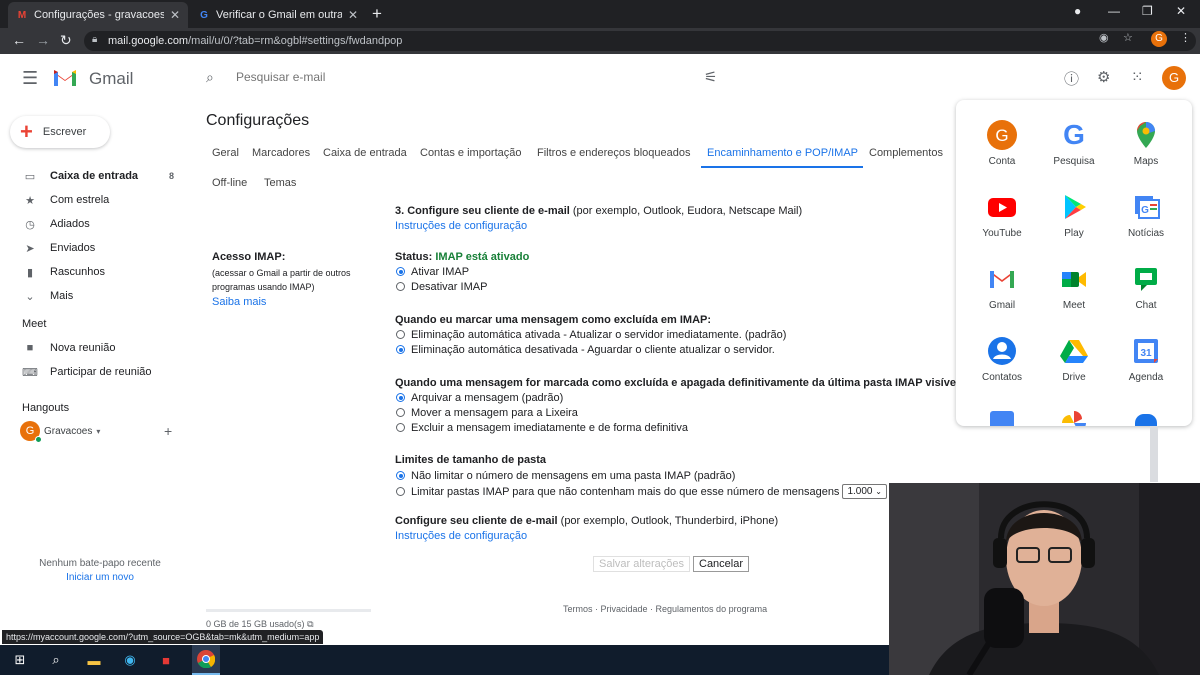 The width and height of the screenshot is (1200, 675). I want to click on sidebar-item-new-meeting: ■ Nova reunião, so click(95, 348).